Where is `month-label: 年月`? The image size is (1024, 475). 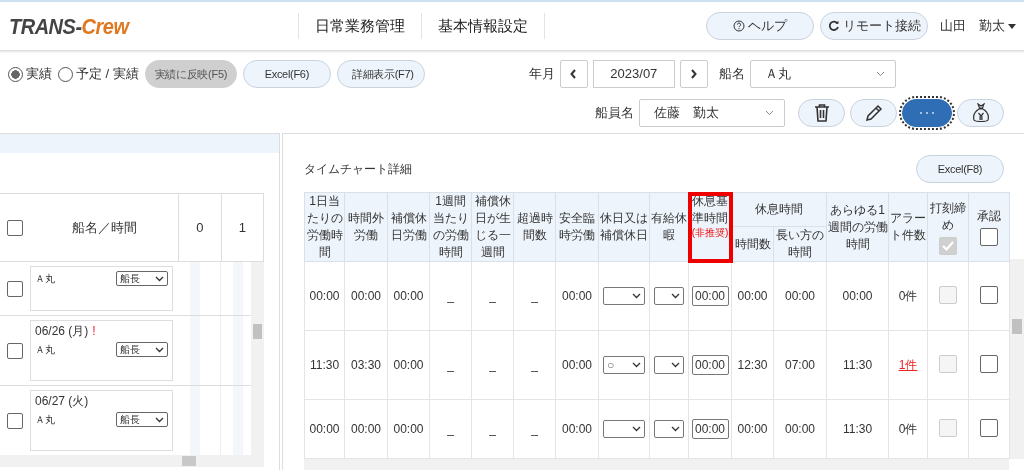 month-label: 年月 is located at coordinates (541, 74).